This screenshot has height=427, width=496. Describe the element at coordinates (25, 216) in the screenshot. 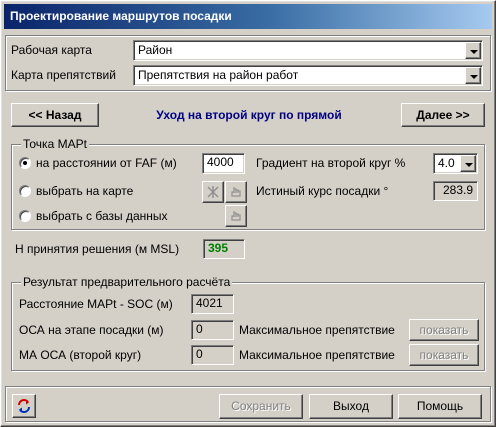

I see `radio-database` at that location.